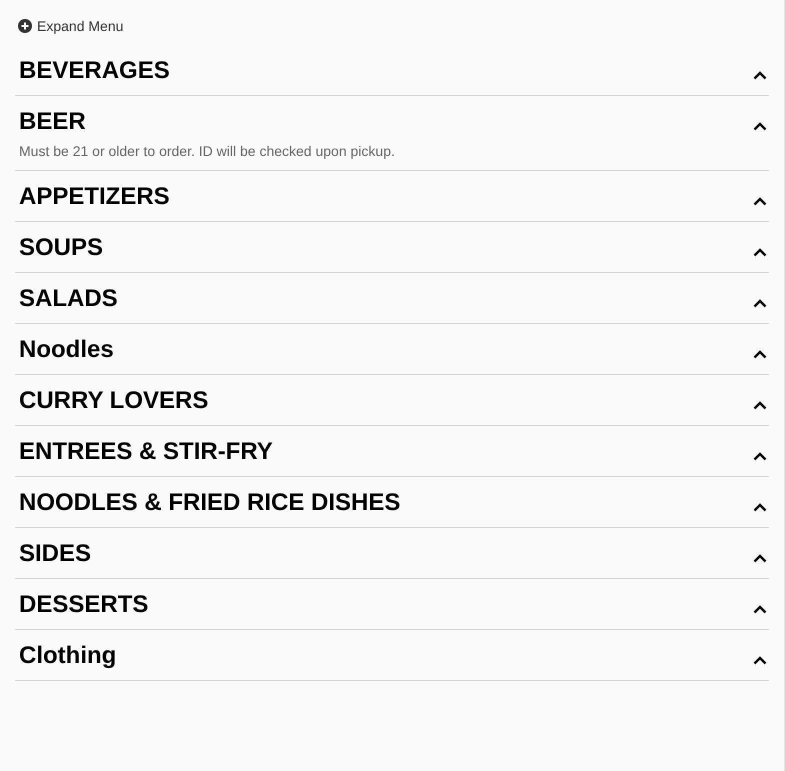 This screenshot has height=771, width=785. I want to click on category-header: APPETIZERS, so click(392, 197).